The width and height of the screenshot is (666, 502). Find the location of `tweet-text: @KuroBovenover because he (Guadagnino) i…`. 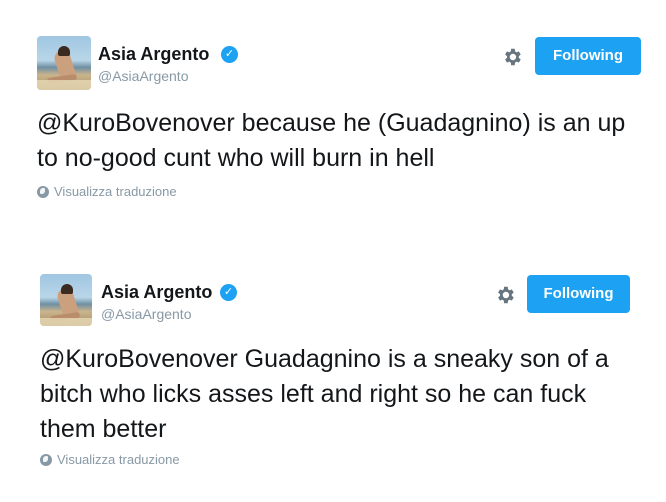

tweet-text: @KuroBovenover because he (Guadagnino) i… is located at coordinates (337, 141).